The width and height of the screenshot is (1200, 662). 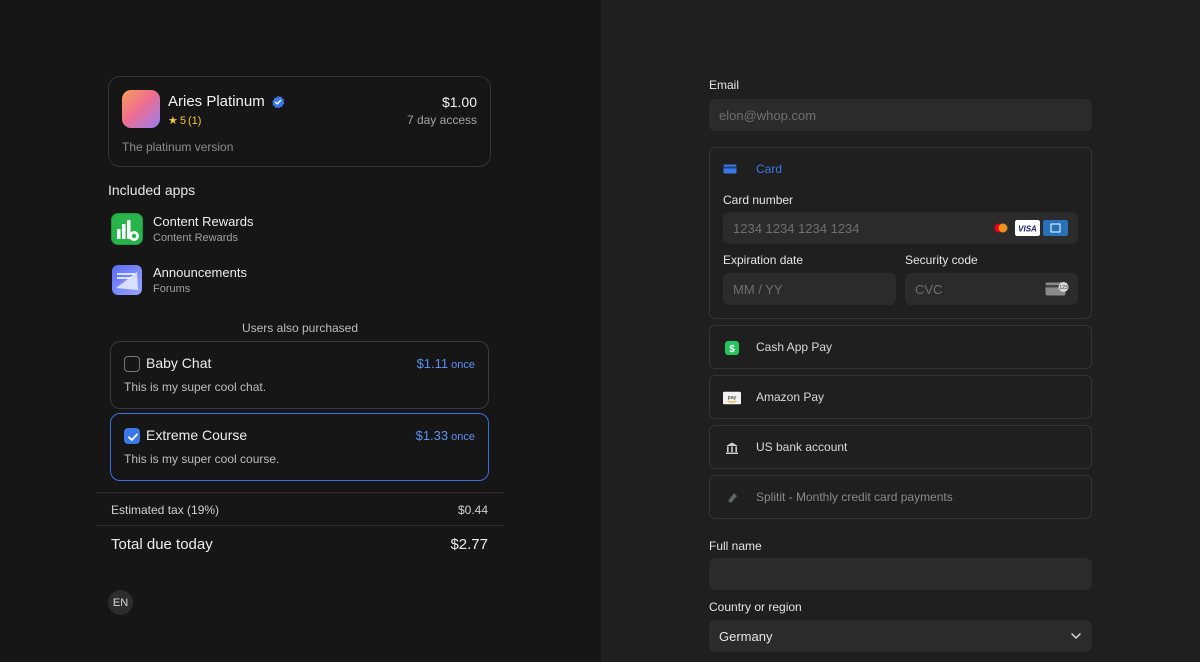 What do you see at coordinates (809, 289) in the screenshot?
I see `expiration-input: MM / YY` at bounding box center [809, 289].